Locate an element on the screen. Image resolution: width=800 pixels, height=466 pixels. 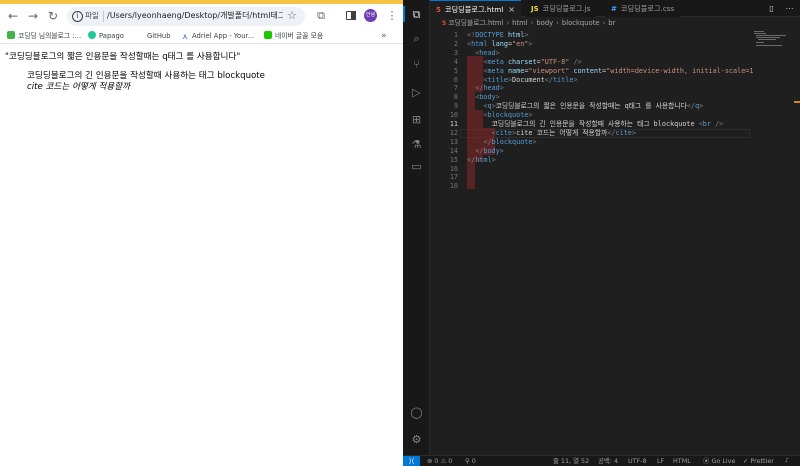
run-debug-icon: ▷ is located at coordinates (416, 92).